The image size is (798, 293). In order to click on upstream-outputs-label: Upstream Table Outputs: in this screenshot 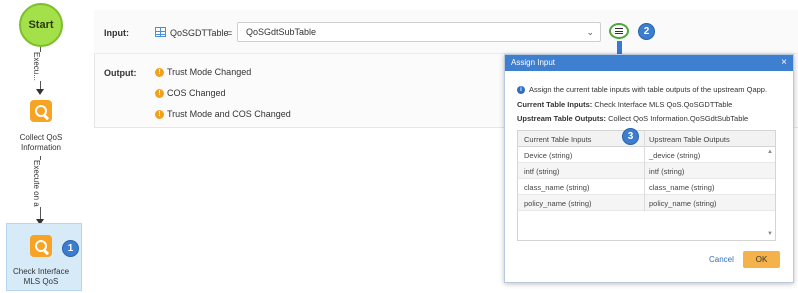, I will do `click(562, 118)`.